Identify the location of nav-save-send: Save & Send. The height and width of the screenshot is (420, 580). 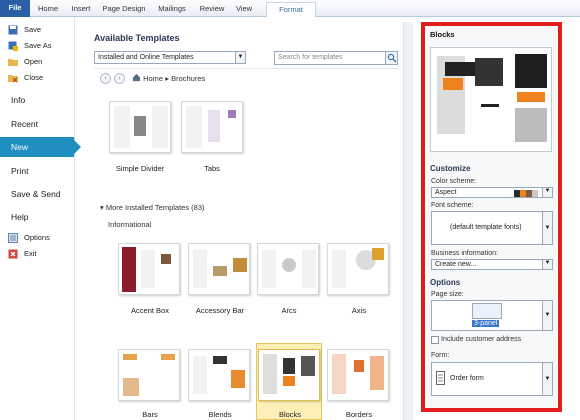
(37, 194).